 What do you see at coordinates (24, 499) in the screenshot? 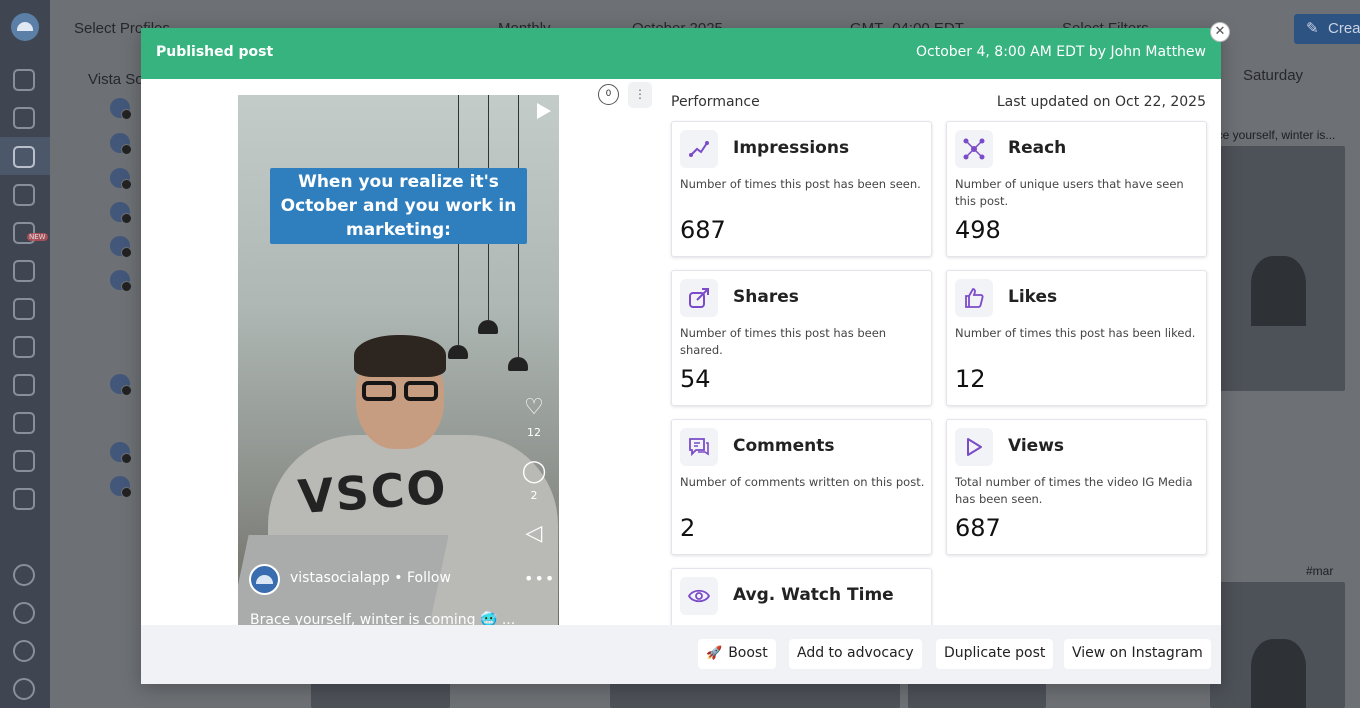
I see `megaphone-icon` at bounding box center [24, 499].